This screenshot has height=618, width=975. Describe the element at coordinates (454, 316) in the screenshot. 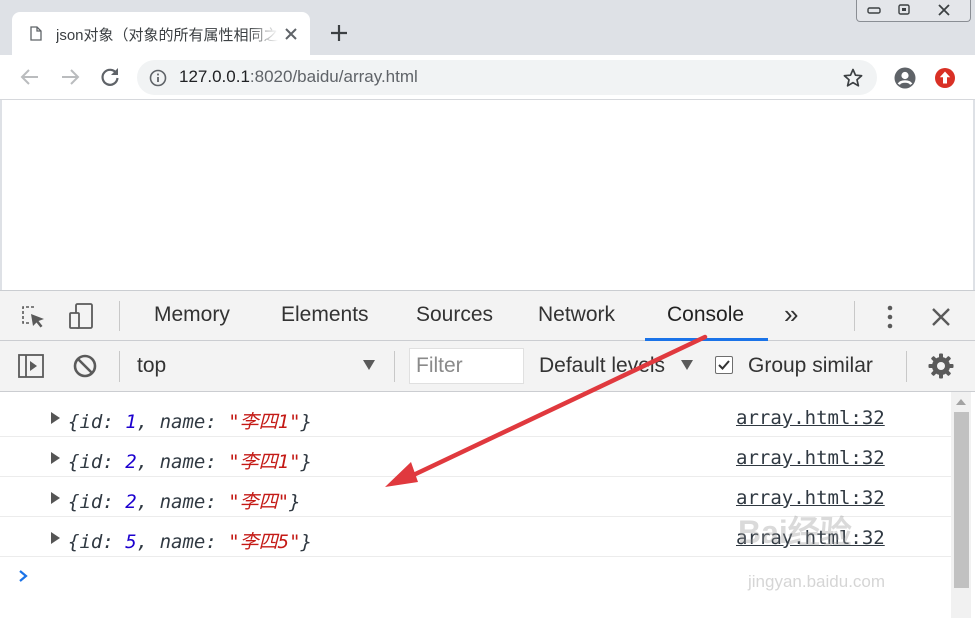

I see `tab-sources: Sources` at that location.